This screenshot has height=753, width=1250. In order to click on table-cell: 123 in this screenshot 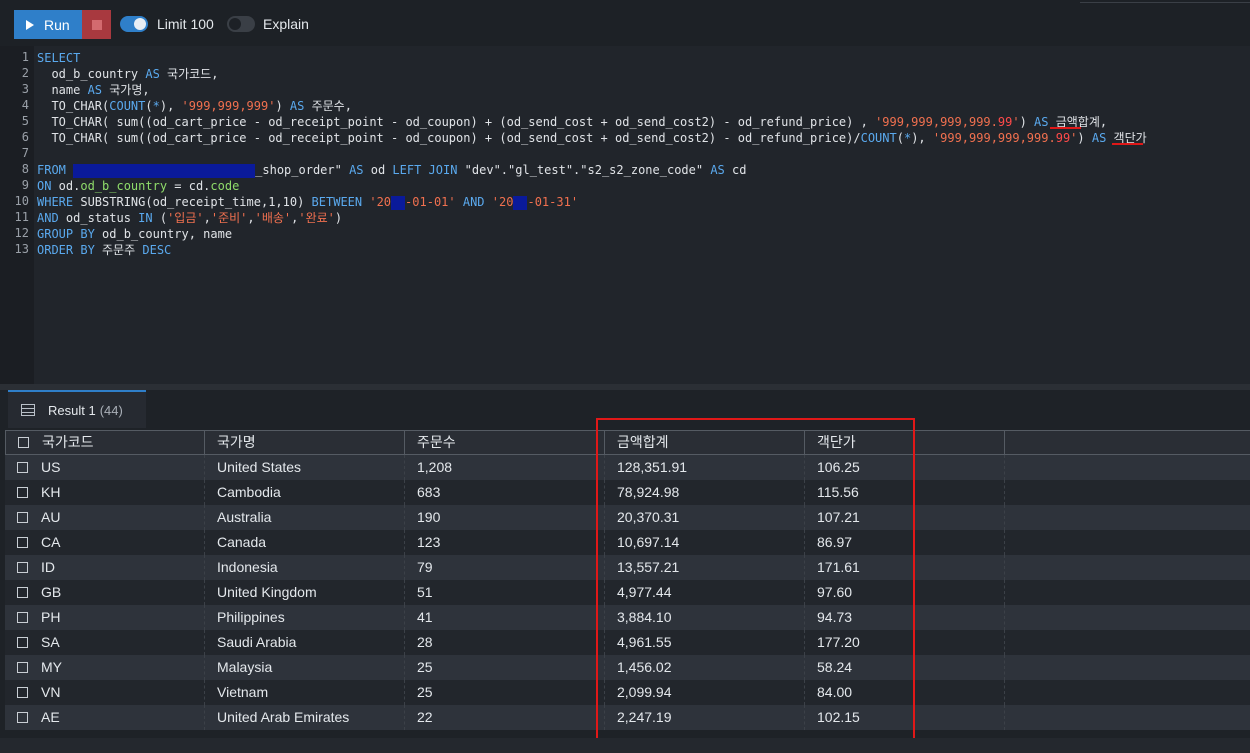, I will do `click(505, 542)`.